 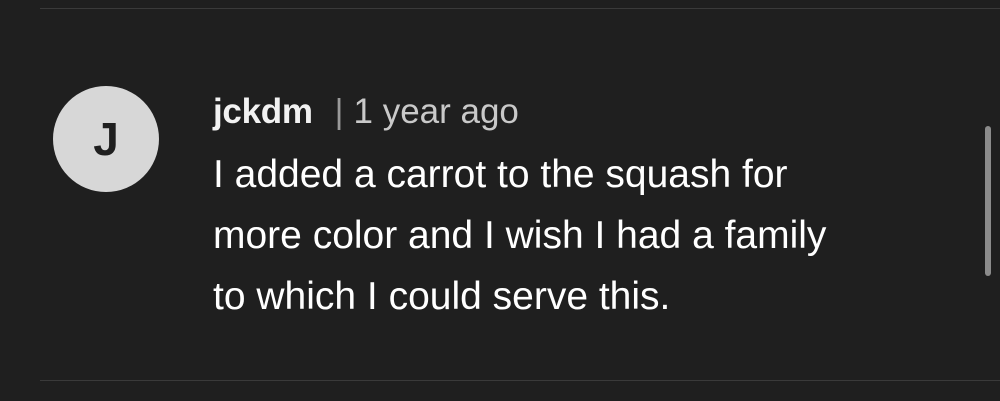 I want to click on comment-timestamp: 1 year ago, so click(x=436, y=111).